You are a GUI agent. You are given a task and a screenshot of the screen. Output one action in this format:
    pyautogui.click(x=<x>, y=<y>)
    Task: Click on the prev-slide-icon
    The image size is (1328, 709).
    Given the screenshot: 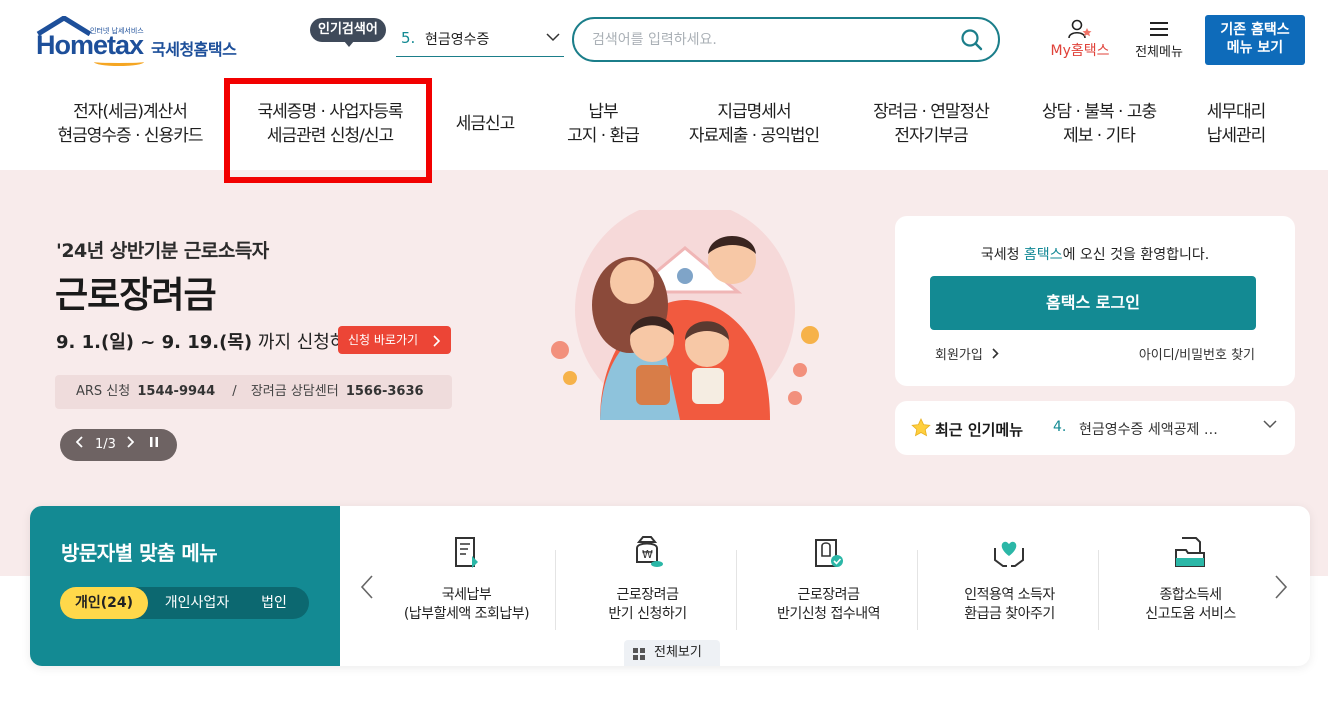 What is the action you would take?
    pyautogui.click(x=79, y=445)
    